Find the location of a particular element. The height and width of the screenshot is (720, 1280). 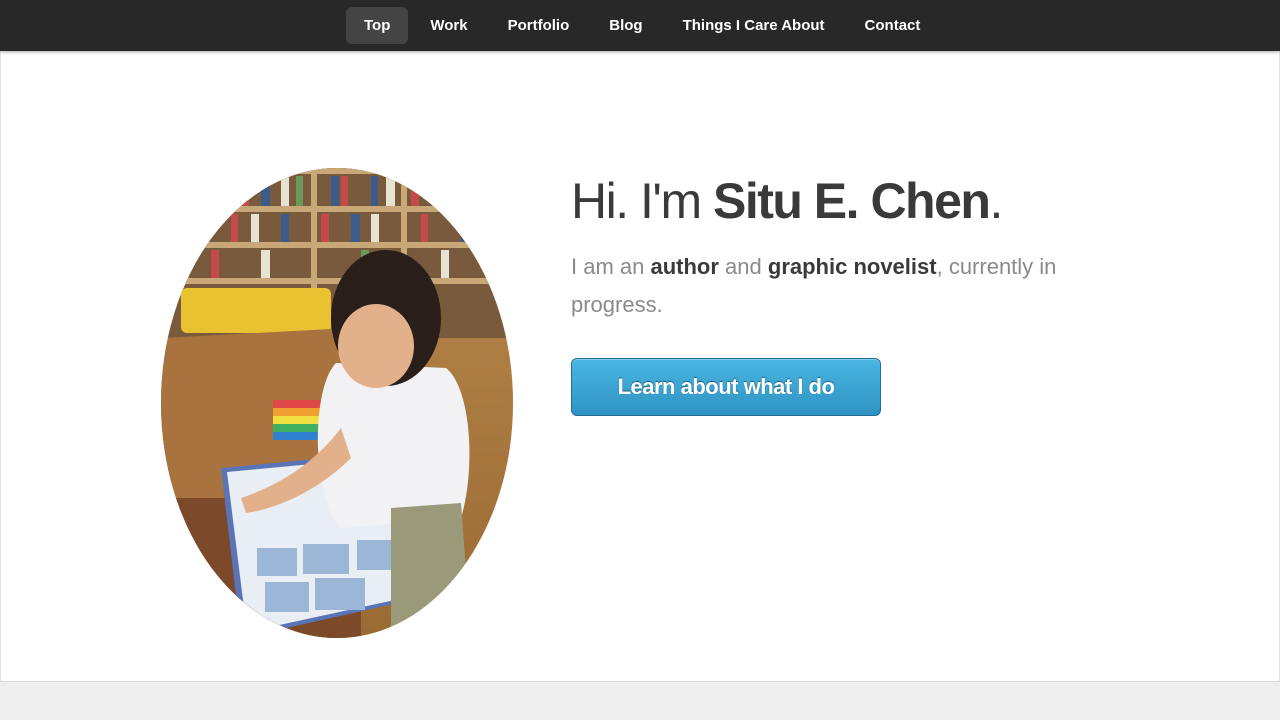

nav-item-work: Work is located at coordinates (448, 25).